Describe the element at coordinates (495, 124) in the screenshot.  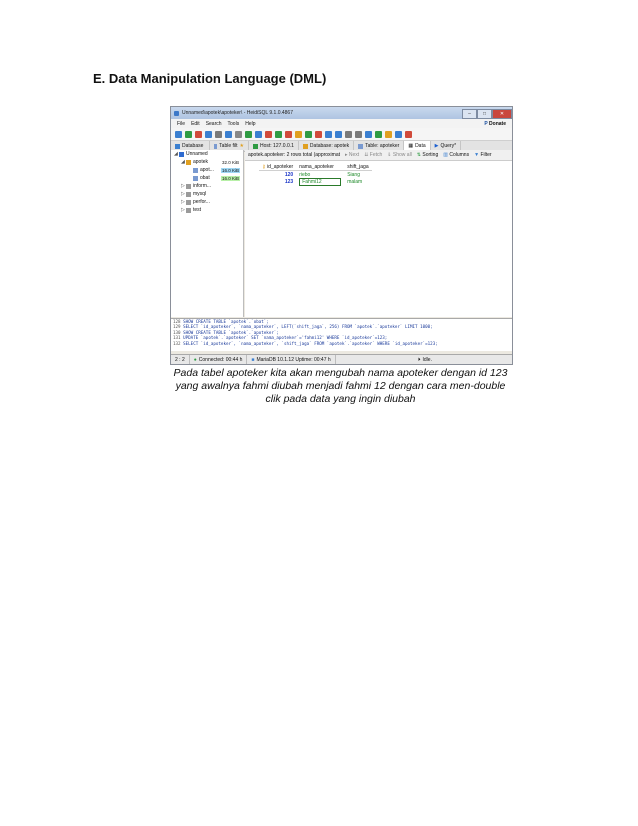
I see `donate-button: P Donate` at that location.